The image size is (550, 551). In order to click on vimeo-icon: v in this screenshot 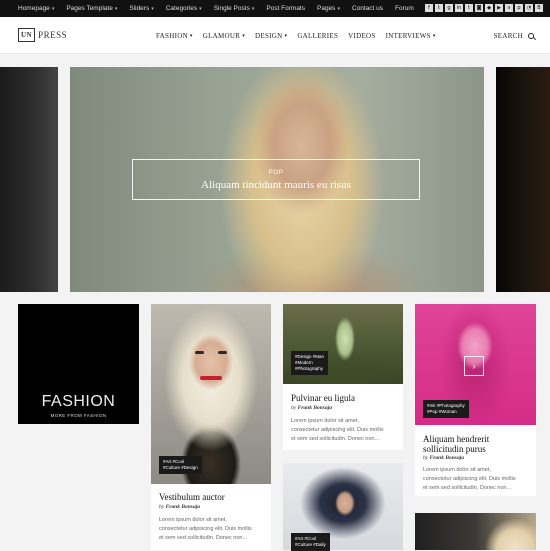, I will do `click(509, 8)`.